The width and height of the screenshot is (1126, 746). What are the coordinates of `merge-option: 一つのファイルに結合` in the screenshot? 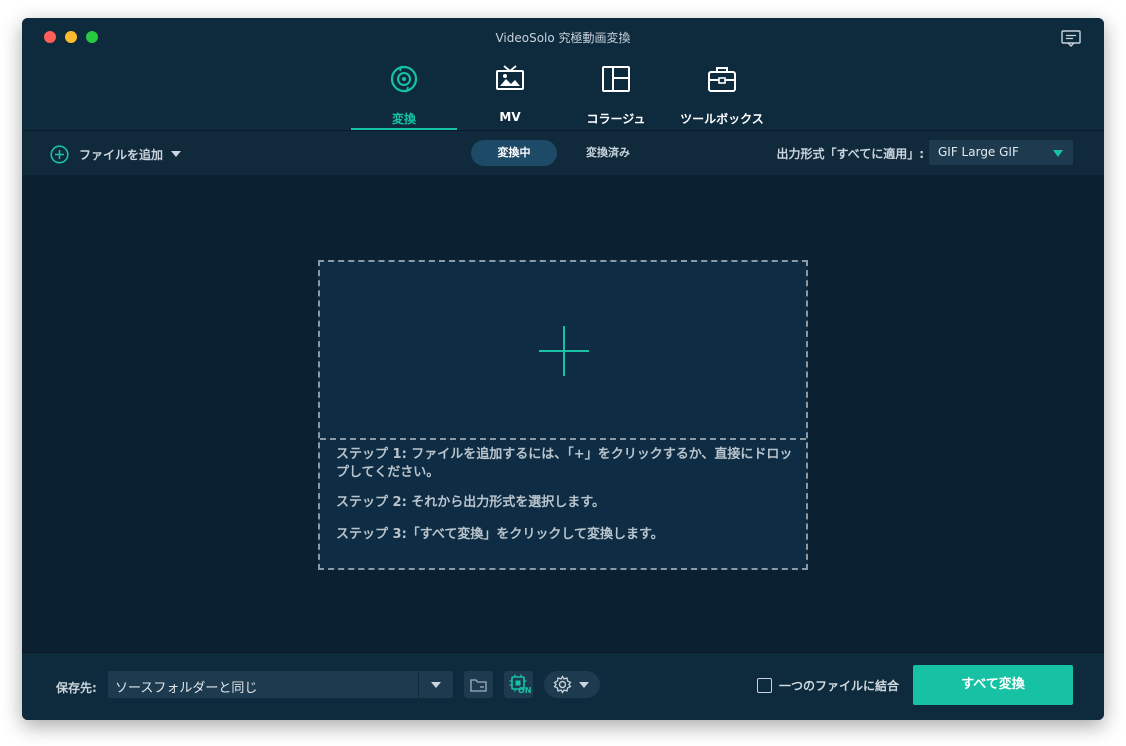 It's located at (828, 685).